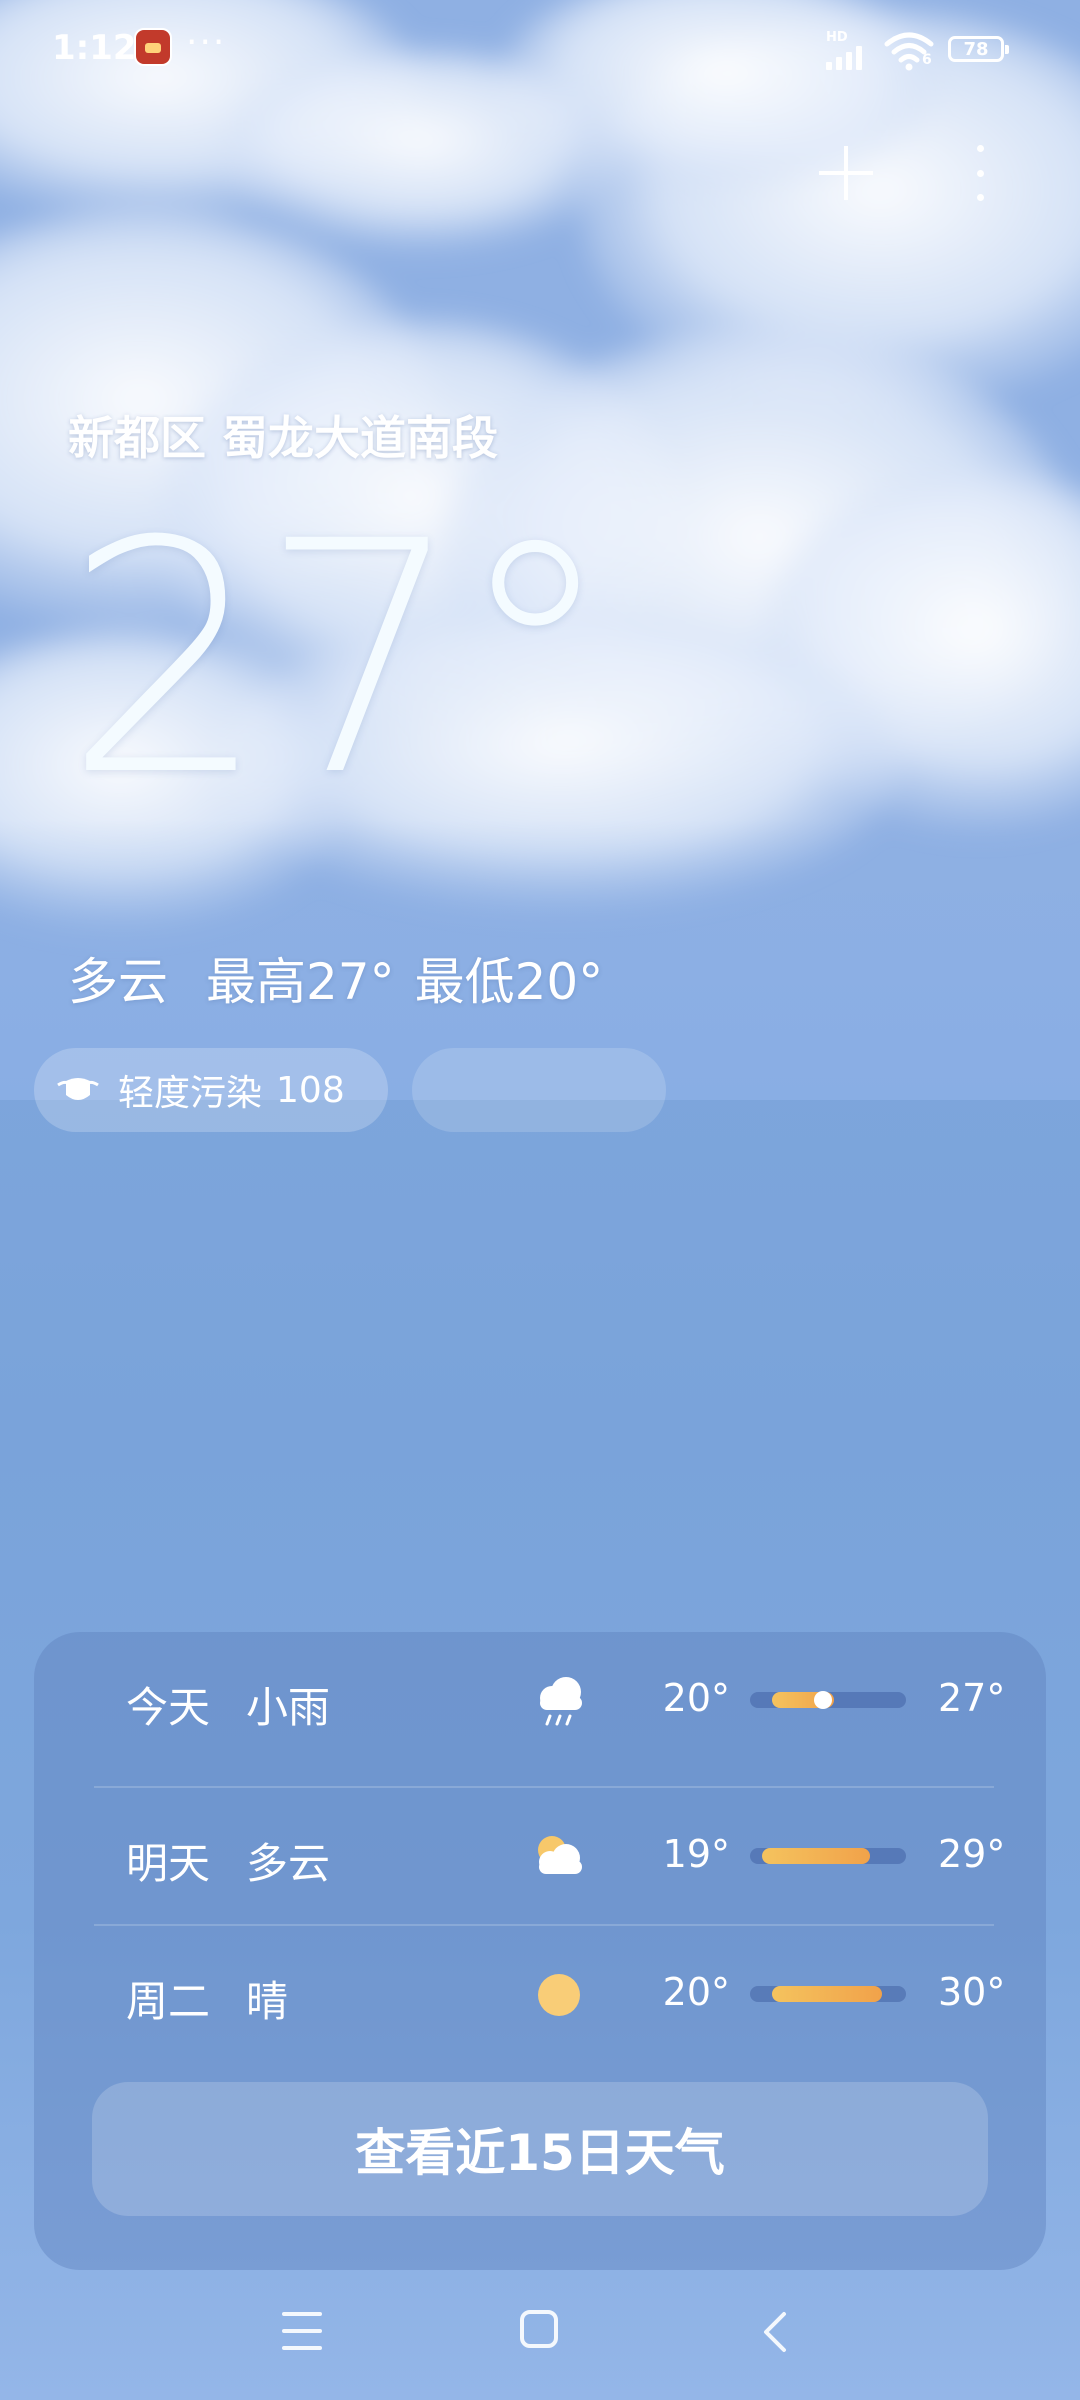  I want to click on secondary-chip, so click(539, 1090).